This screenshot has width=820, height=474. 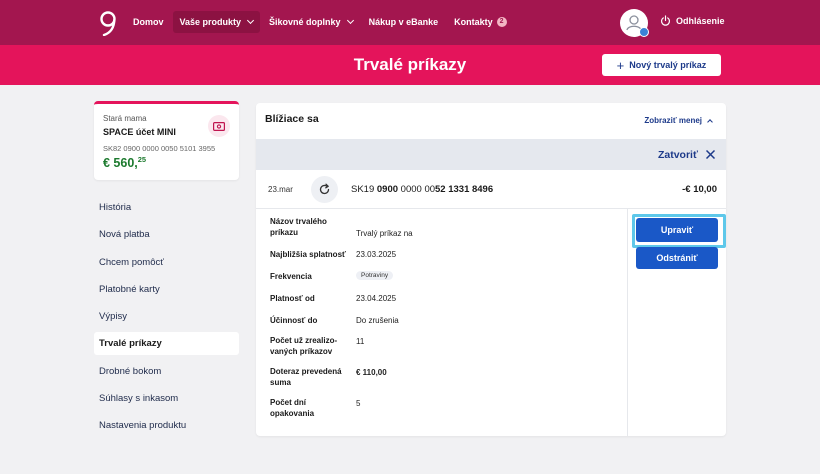 I want to click on bank-logo-icon, so click(x=109, y=23).